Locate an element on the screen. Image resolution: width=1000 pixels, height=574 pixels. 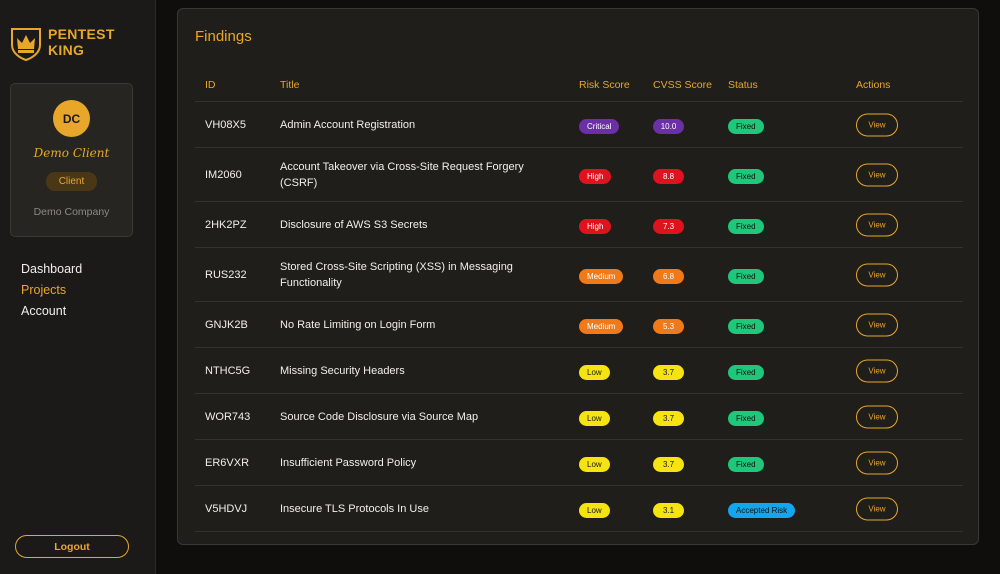
brand-line-2: KING is located at coordinates (66, 50).